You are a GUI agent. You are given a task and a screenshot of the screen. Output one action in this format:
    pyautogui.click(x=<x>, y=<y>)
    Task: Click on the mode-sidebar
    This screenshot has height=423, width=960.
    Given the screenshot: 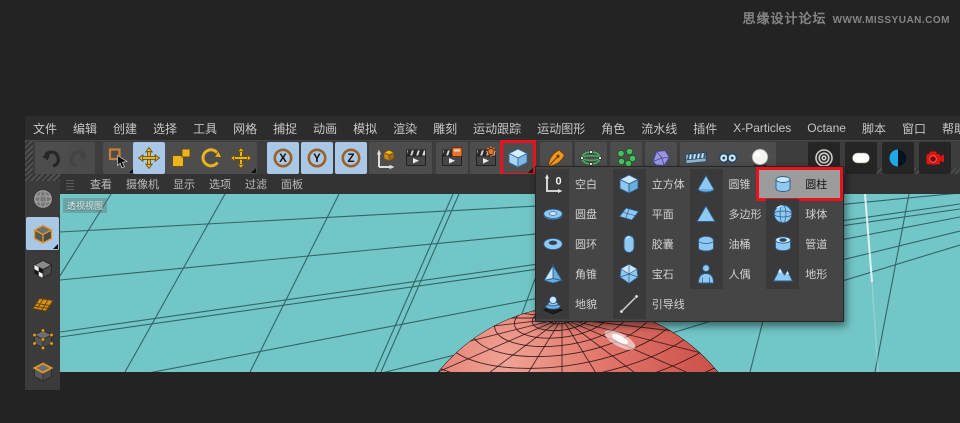 What is the action you would take?
    pyautogui.click(x=42, y=282)
    